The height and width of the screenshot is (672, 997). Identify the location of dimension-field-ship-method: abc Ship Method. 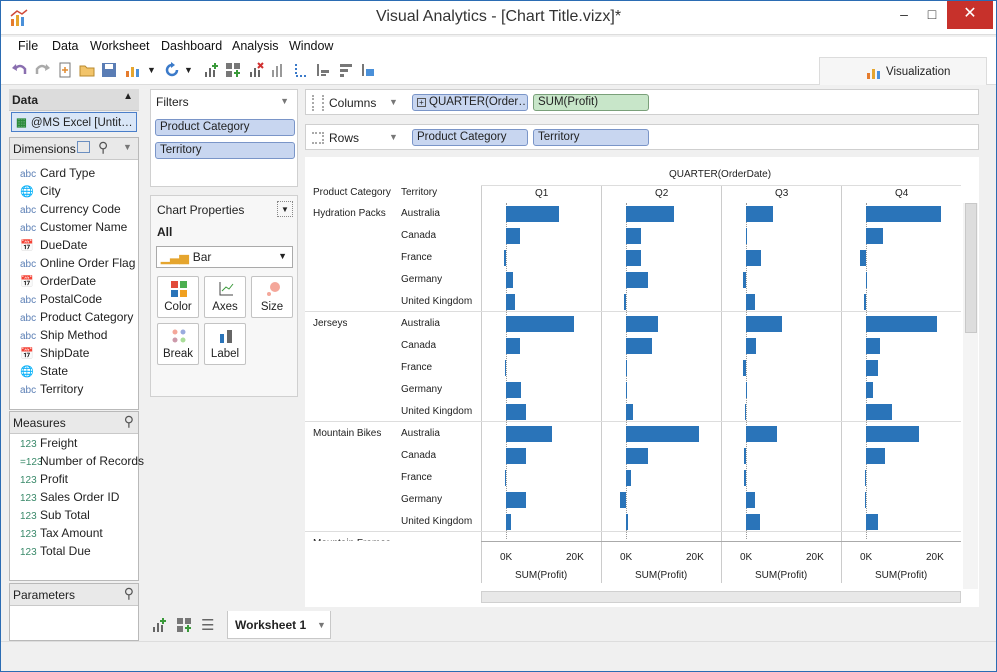
(63, 337).